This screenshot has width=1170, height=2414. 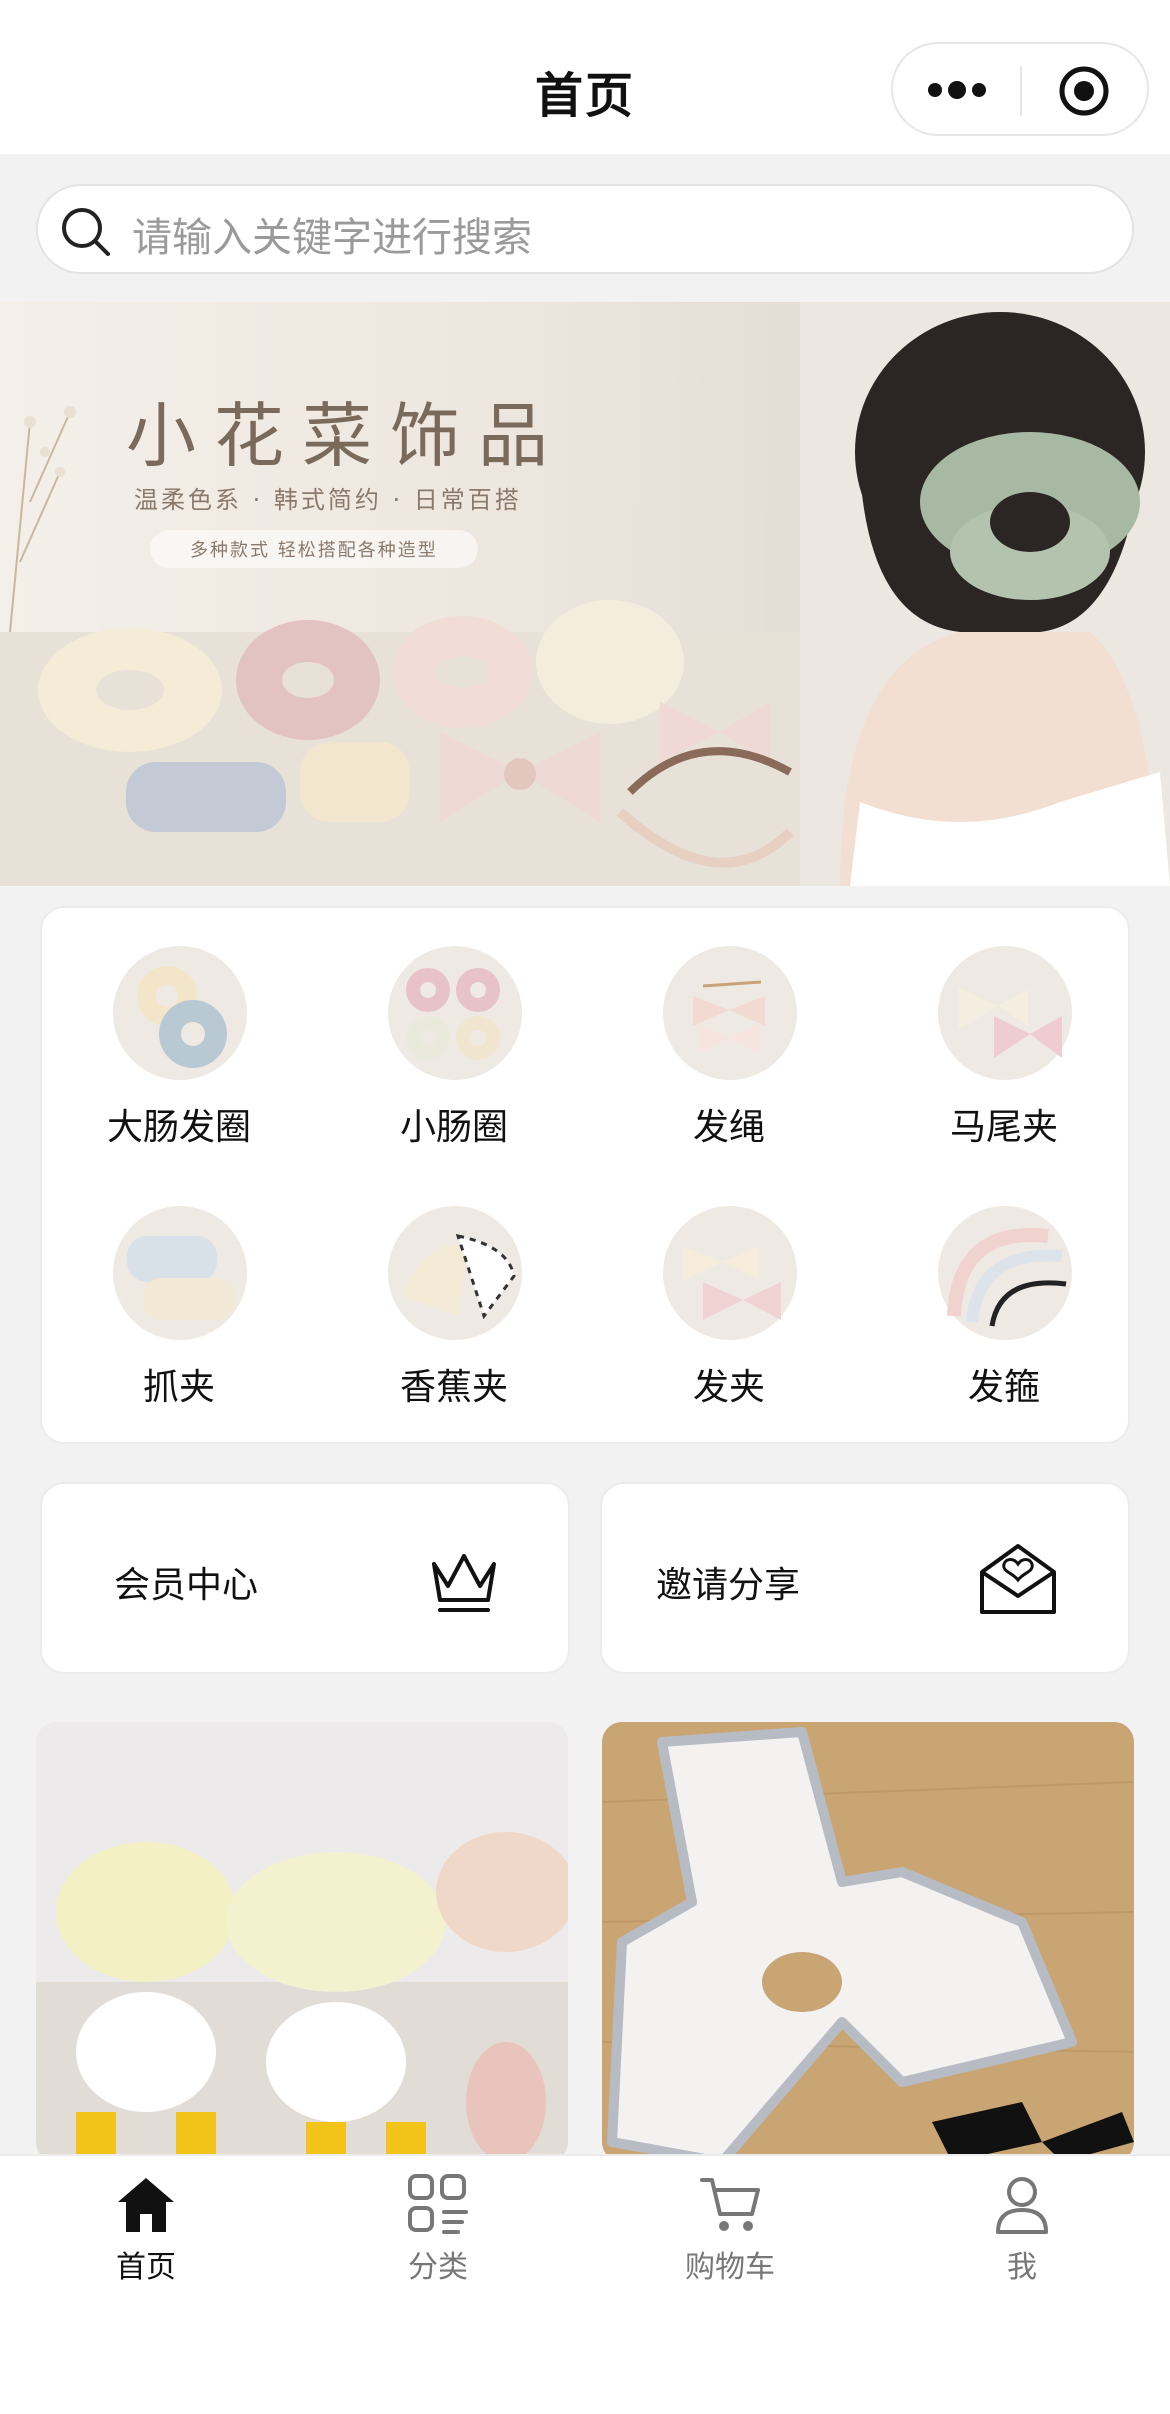 What do you see at coordinates (1084, 91) in the screenshot?
I see `close-mini-program-icon` at bounding box center [1084, 91].